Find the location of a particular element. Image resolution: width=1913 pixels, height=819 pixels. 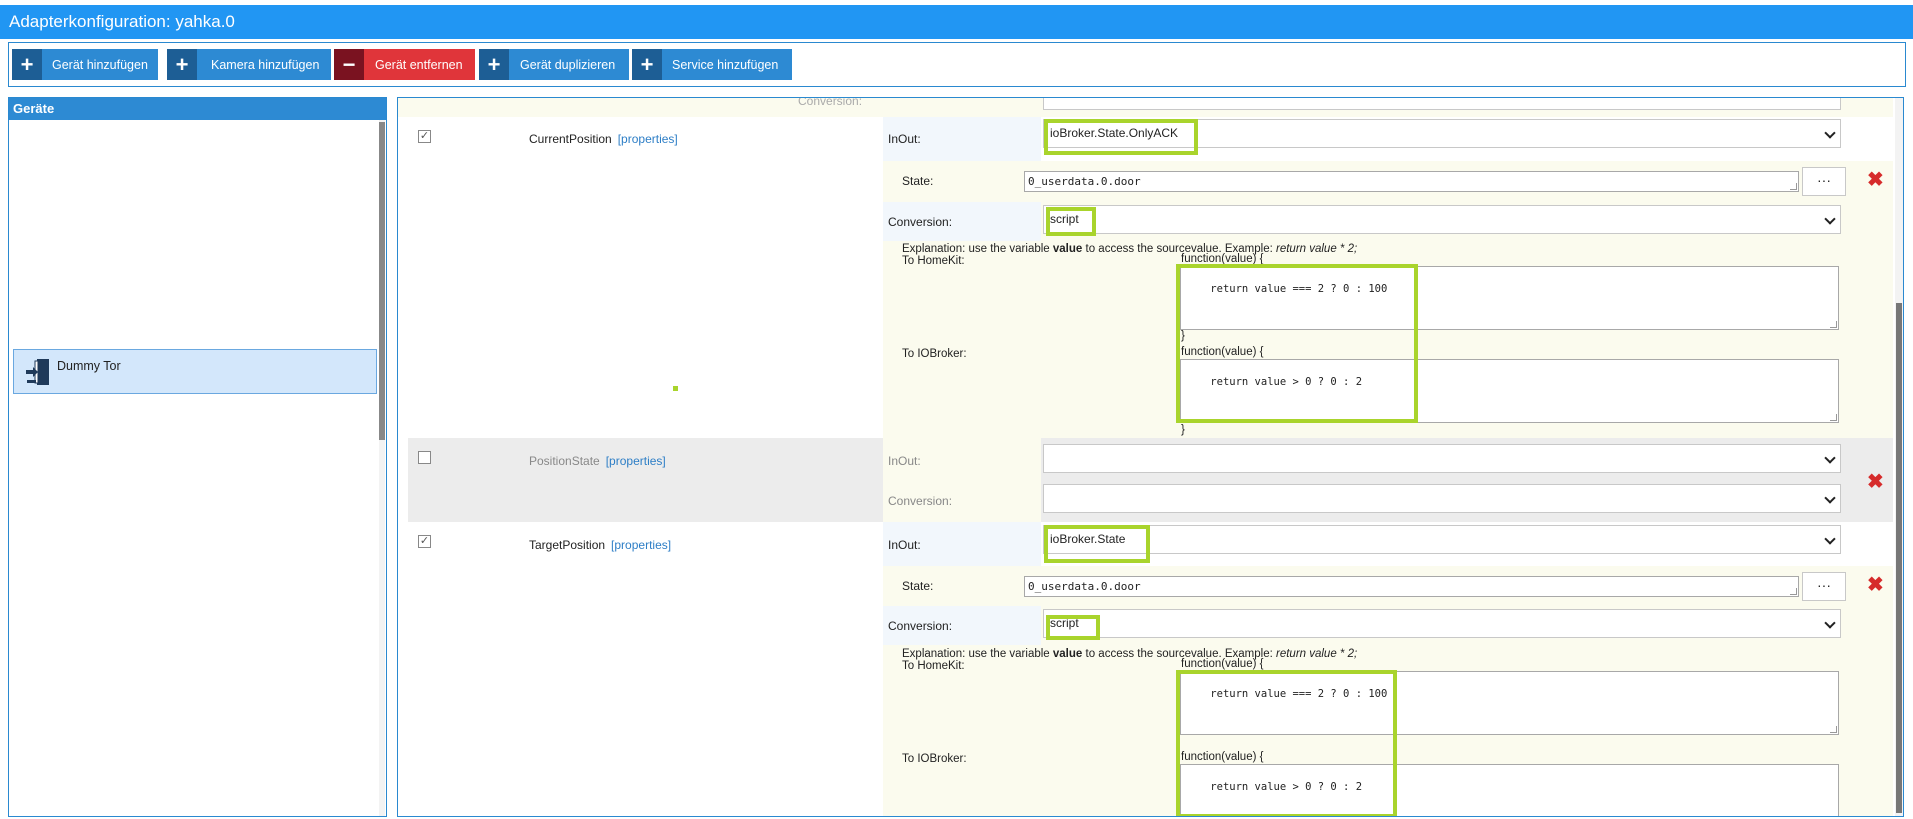

characteristic-name: CurrentPosition [properties] is located at coordinates (603, 139).